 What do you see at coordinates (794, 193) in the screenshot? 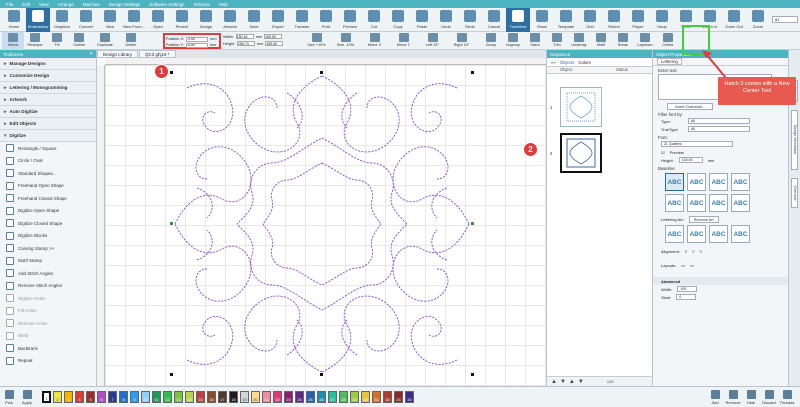
I see `side-tab-overview: Overview` at bounding box center [794, 193].